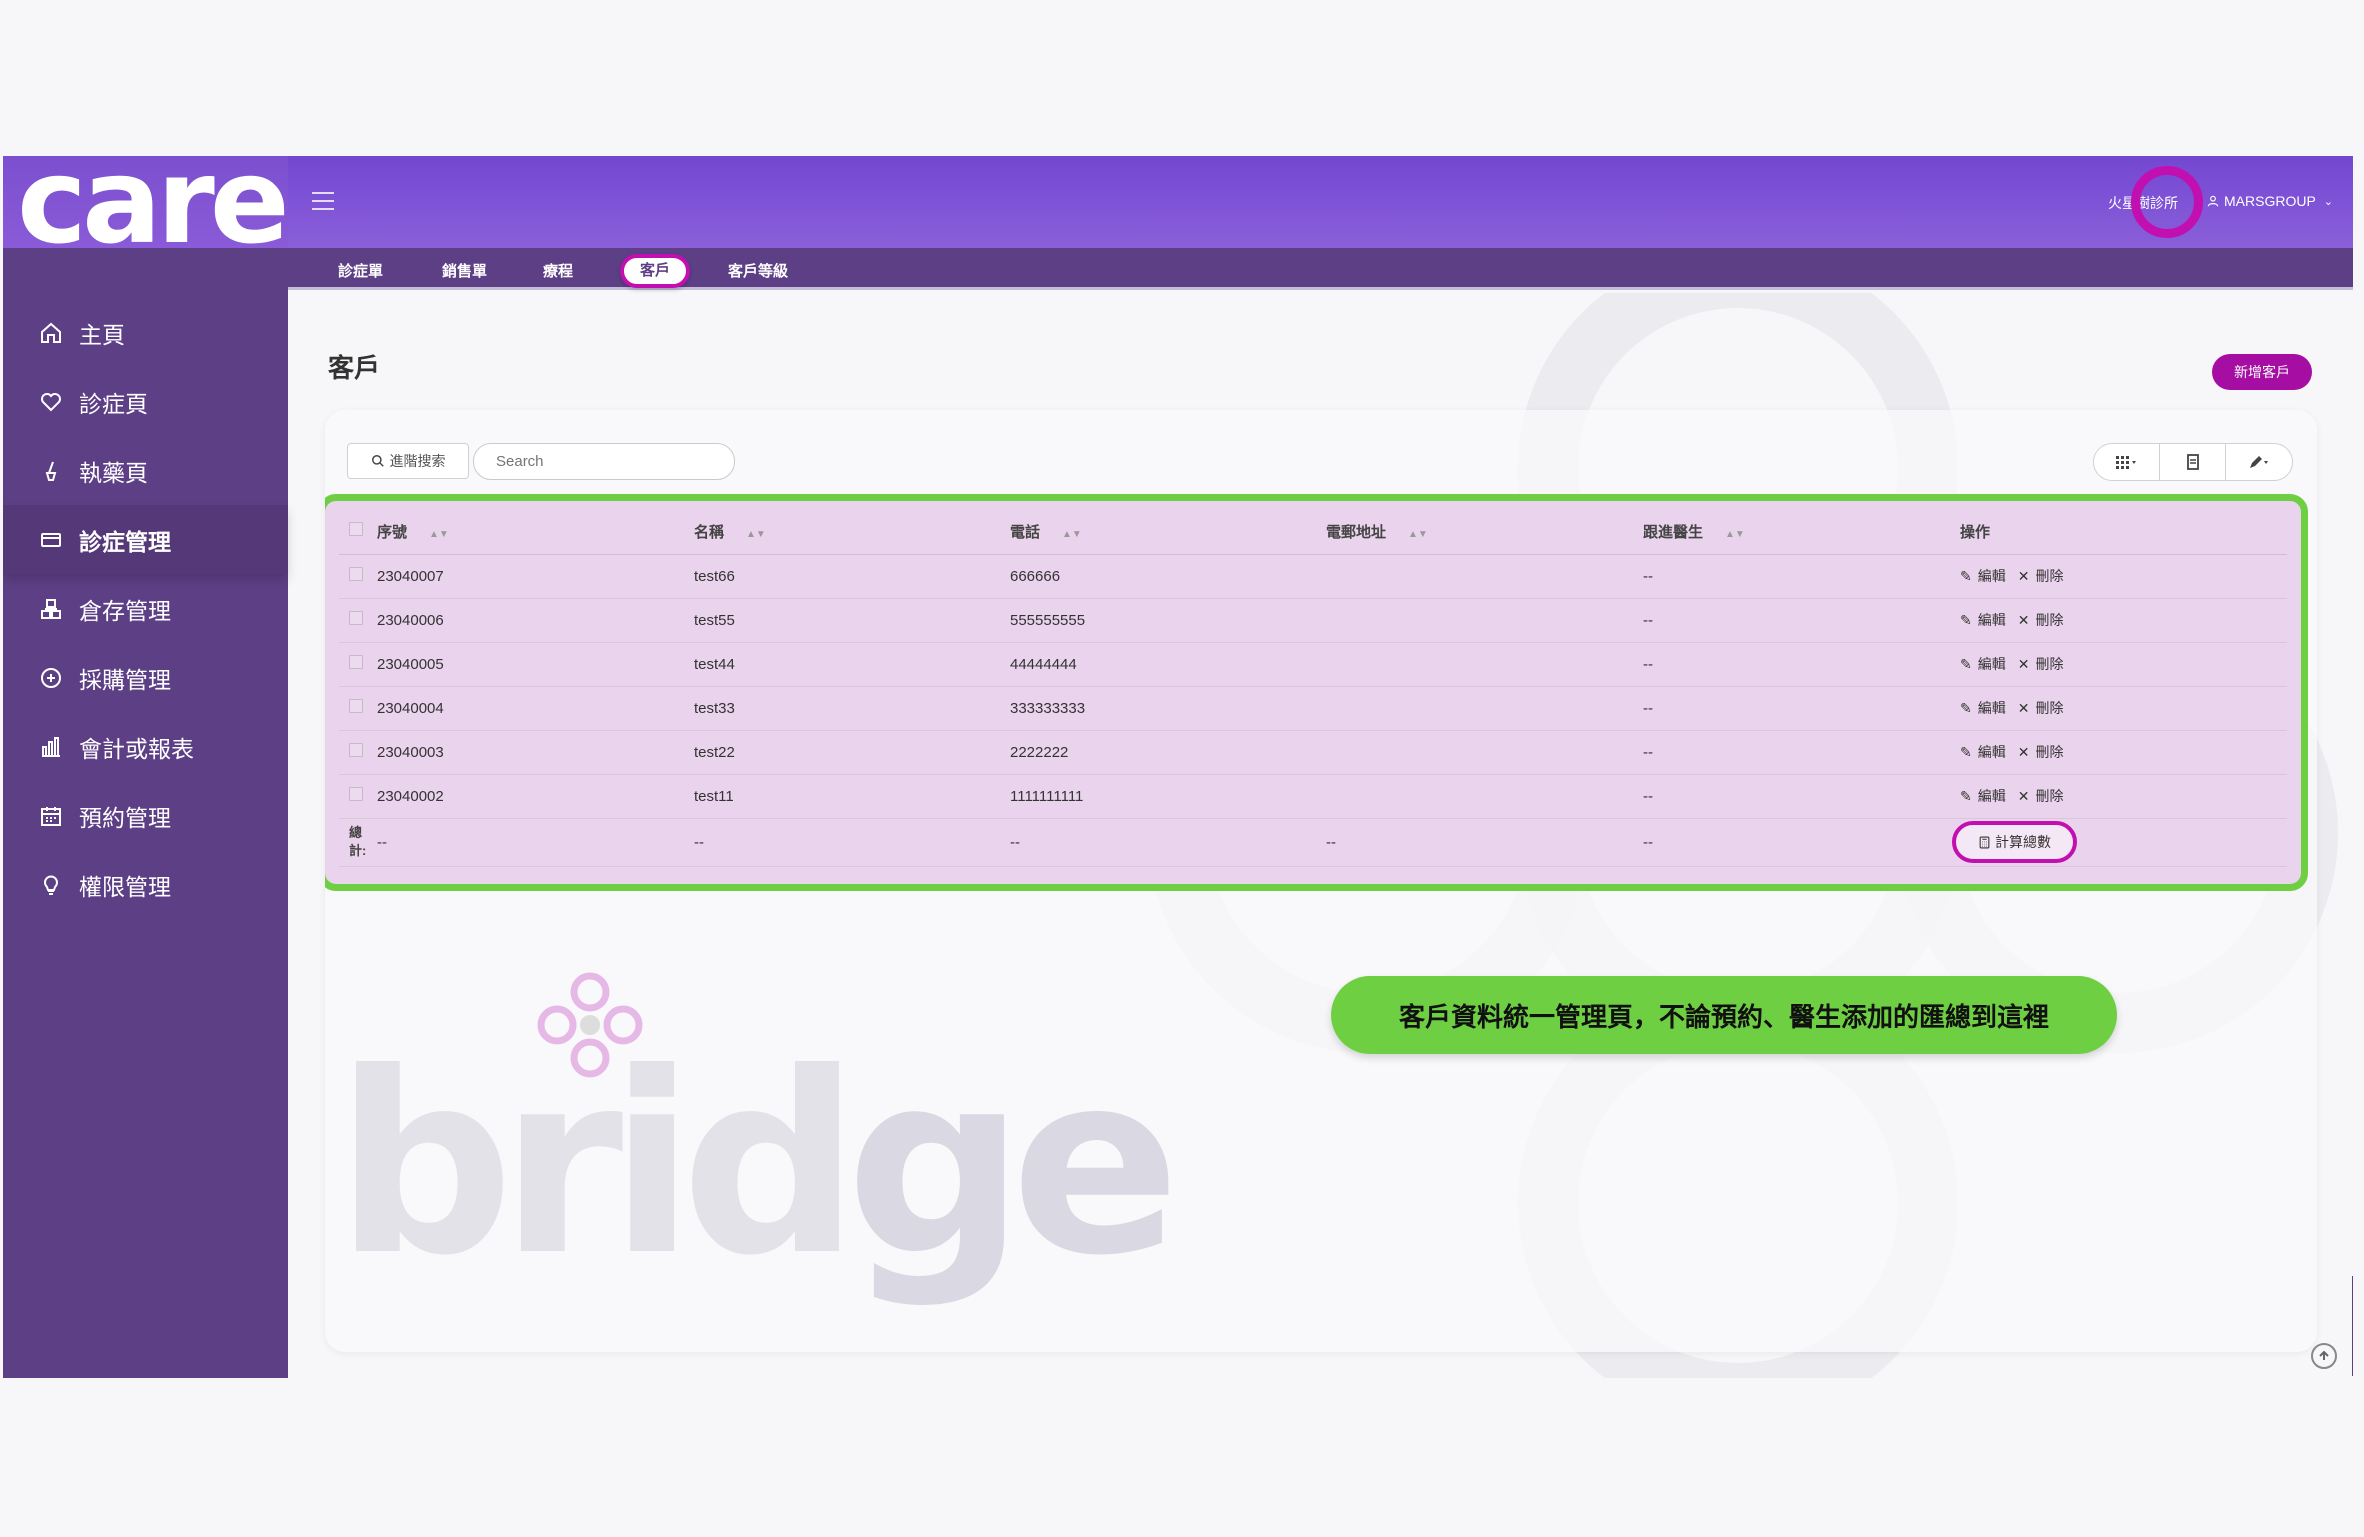 This screenshot has height=1537, width=2364. Describe the element at coordinates (2262, 372) in the screenshot. I see `add-customer-button: 新增客戶` at that location.